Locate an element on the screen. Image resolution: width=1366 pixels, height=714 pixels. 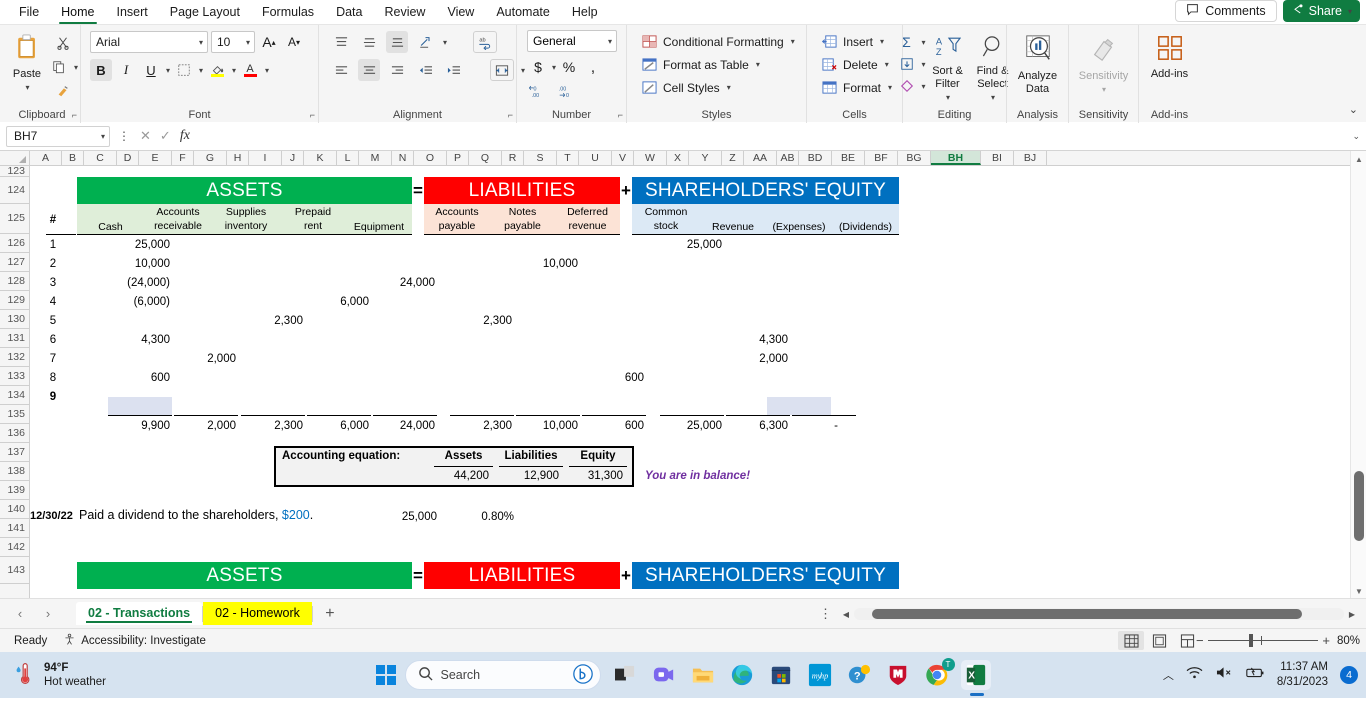
column-header-bf: BF is located at coordinates (881, 158).